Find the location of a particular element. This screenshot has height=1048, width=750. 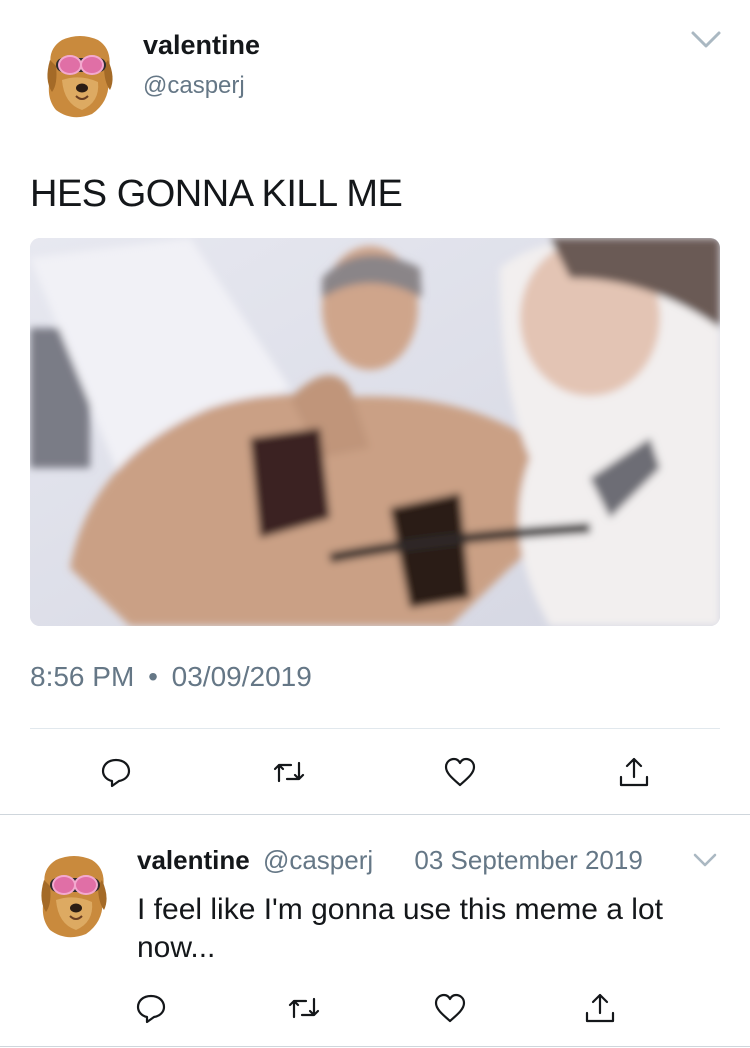

reply-button is located at coordinates (116, 772).